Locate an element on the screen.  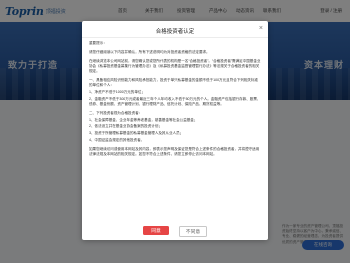
requirement-item: 1、社会保障基金、企业年金等养老基金，慈善基金等社会公益基金； is located at coordinates (143, 119).